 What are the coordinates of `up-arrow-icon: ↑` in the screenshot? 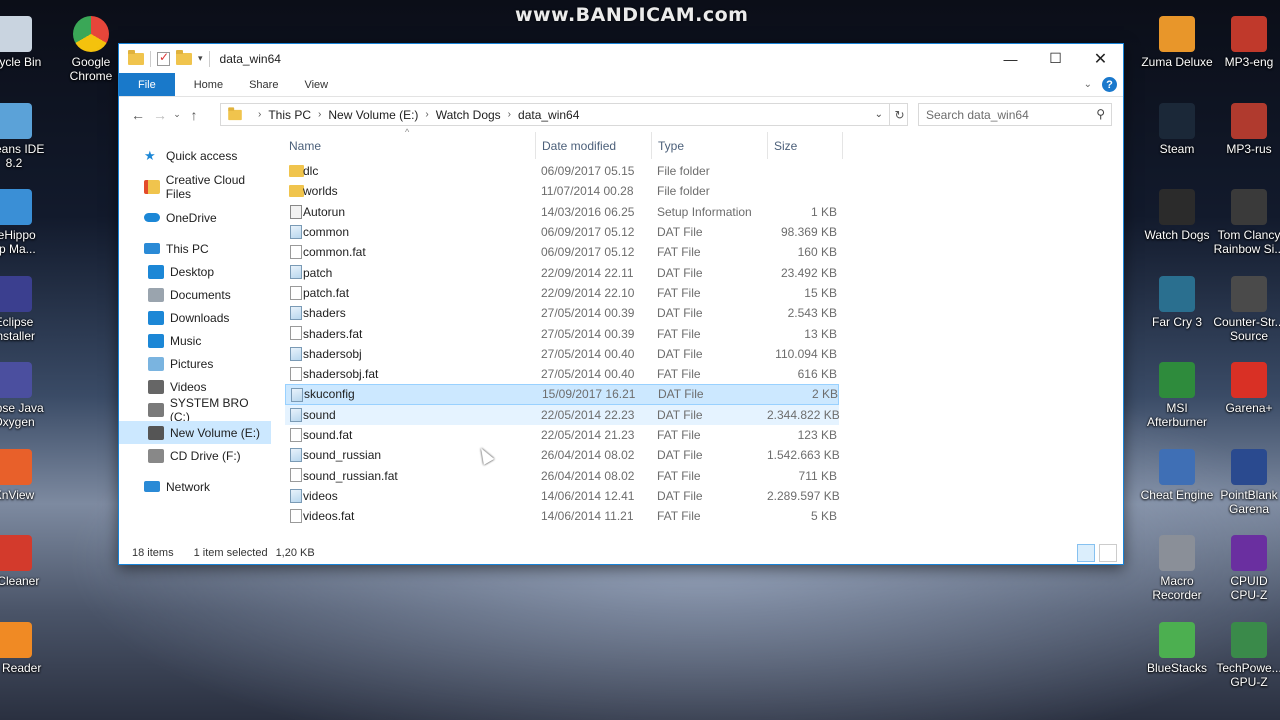 It's located at (194, 115).